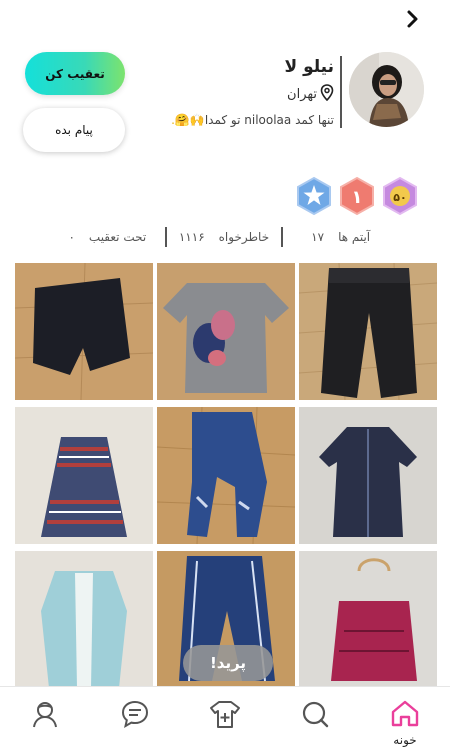  What do you see at coordinates (45, 716) in the screenshot?
I see `profile-icon` at bounding box center [45, 716].